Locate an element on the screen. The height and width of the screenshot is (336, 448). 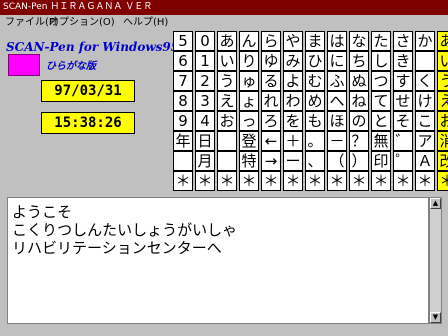
key-r5-c8: ？ is located at coordinates (359, 141).